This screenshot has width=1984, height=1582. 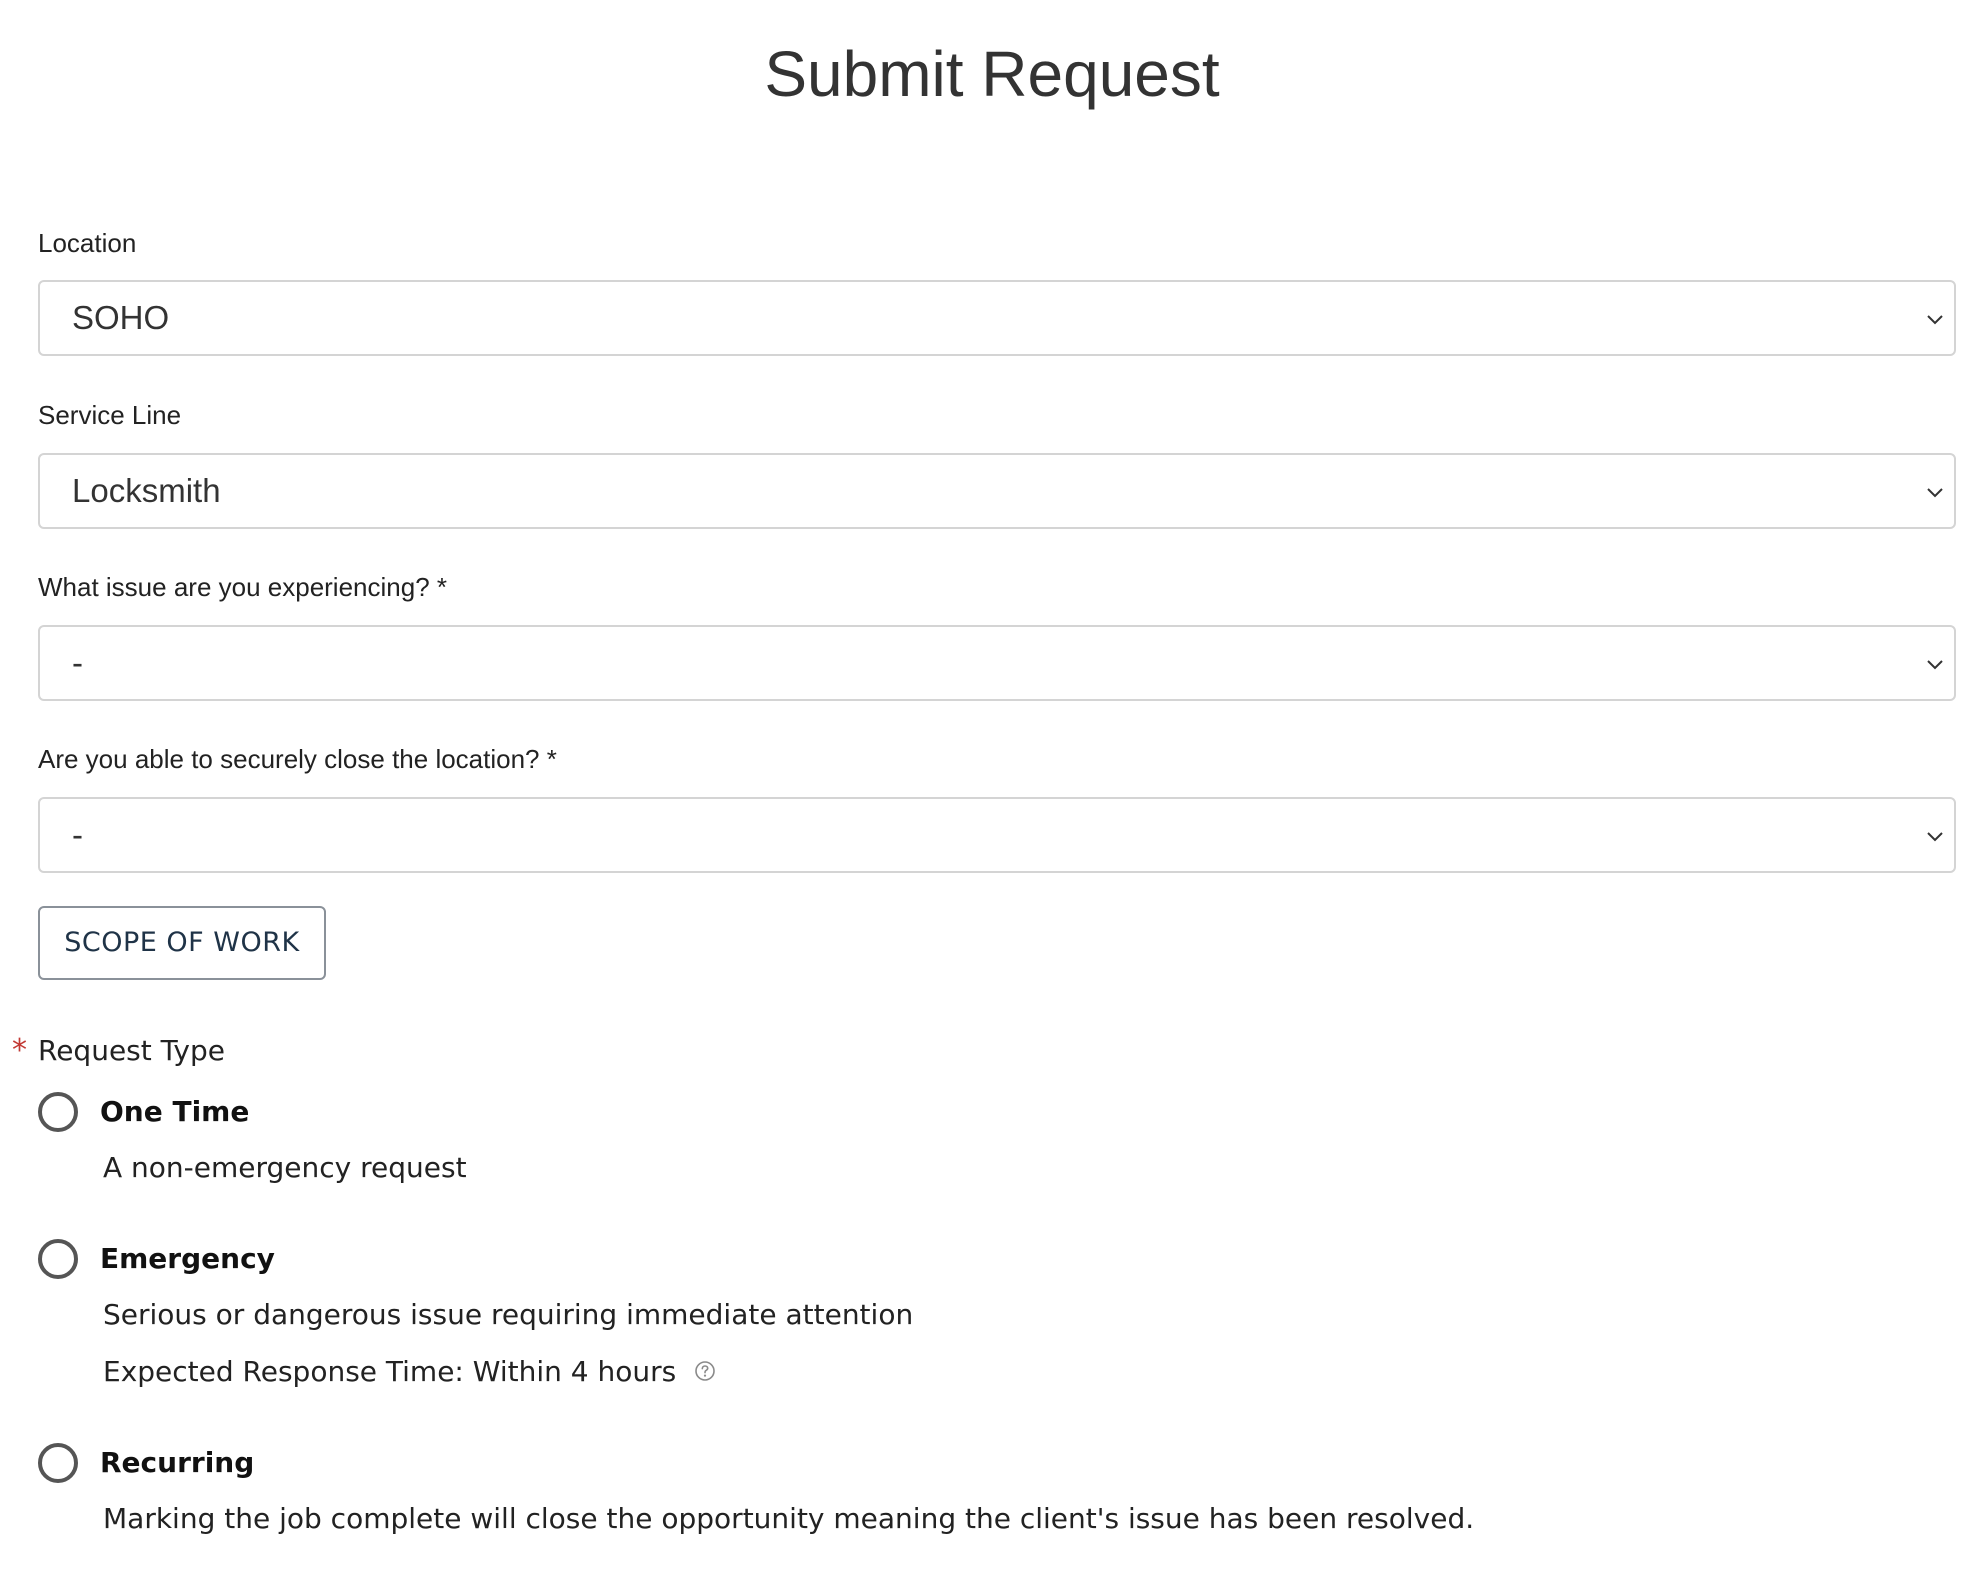 What do you see at coordinates (182, 943) in the screenshot?
I see `scope-of-work-button: SCOPE OF WORK` at bounding box center [182, 943].